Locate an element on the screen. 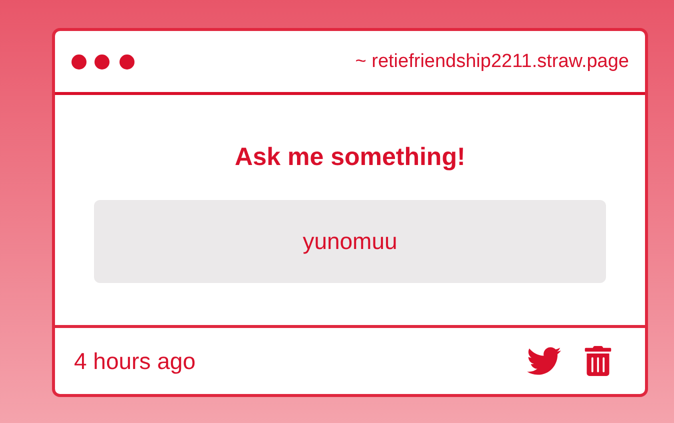  twitter-bird-icon is located at coordinates (544, 361).